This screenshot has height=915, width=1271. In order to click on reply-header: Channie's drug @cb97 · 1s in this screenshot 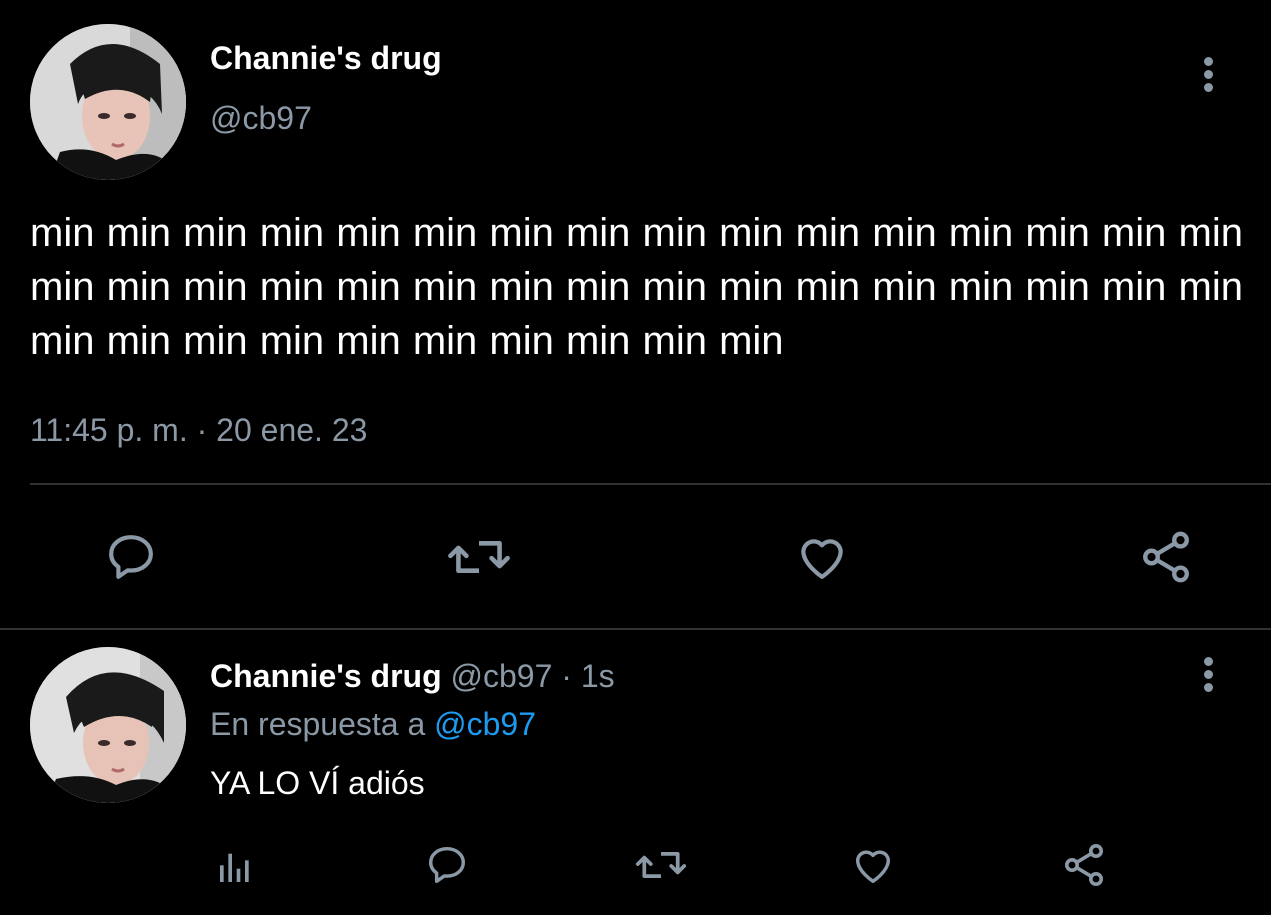, I will do `click(412, 676)`.